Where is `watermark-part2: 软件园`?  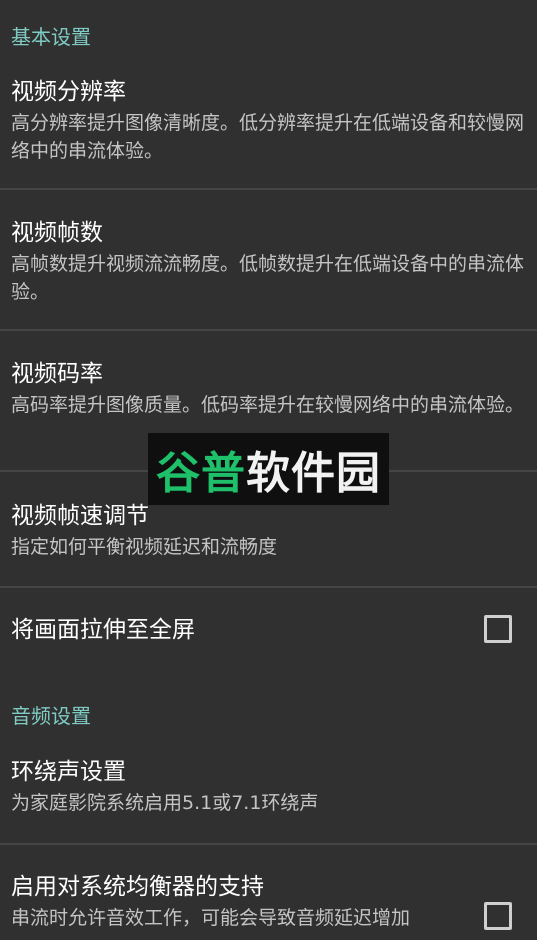
watermark-part2: 软件园 is located at coordinates (313, 473).